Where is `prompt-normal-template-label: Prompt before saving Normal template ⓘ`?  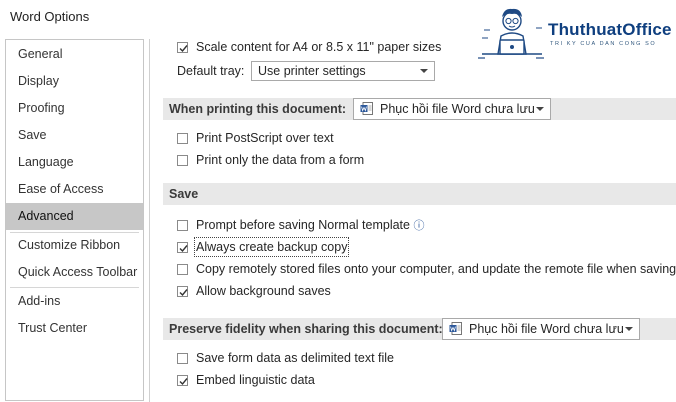 prompt-normal-template-label: Prompt before saving Normal template ⓘ is located at coordinates (310, 225).